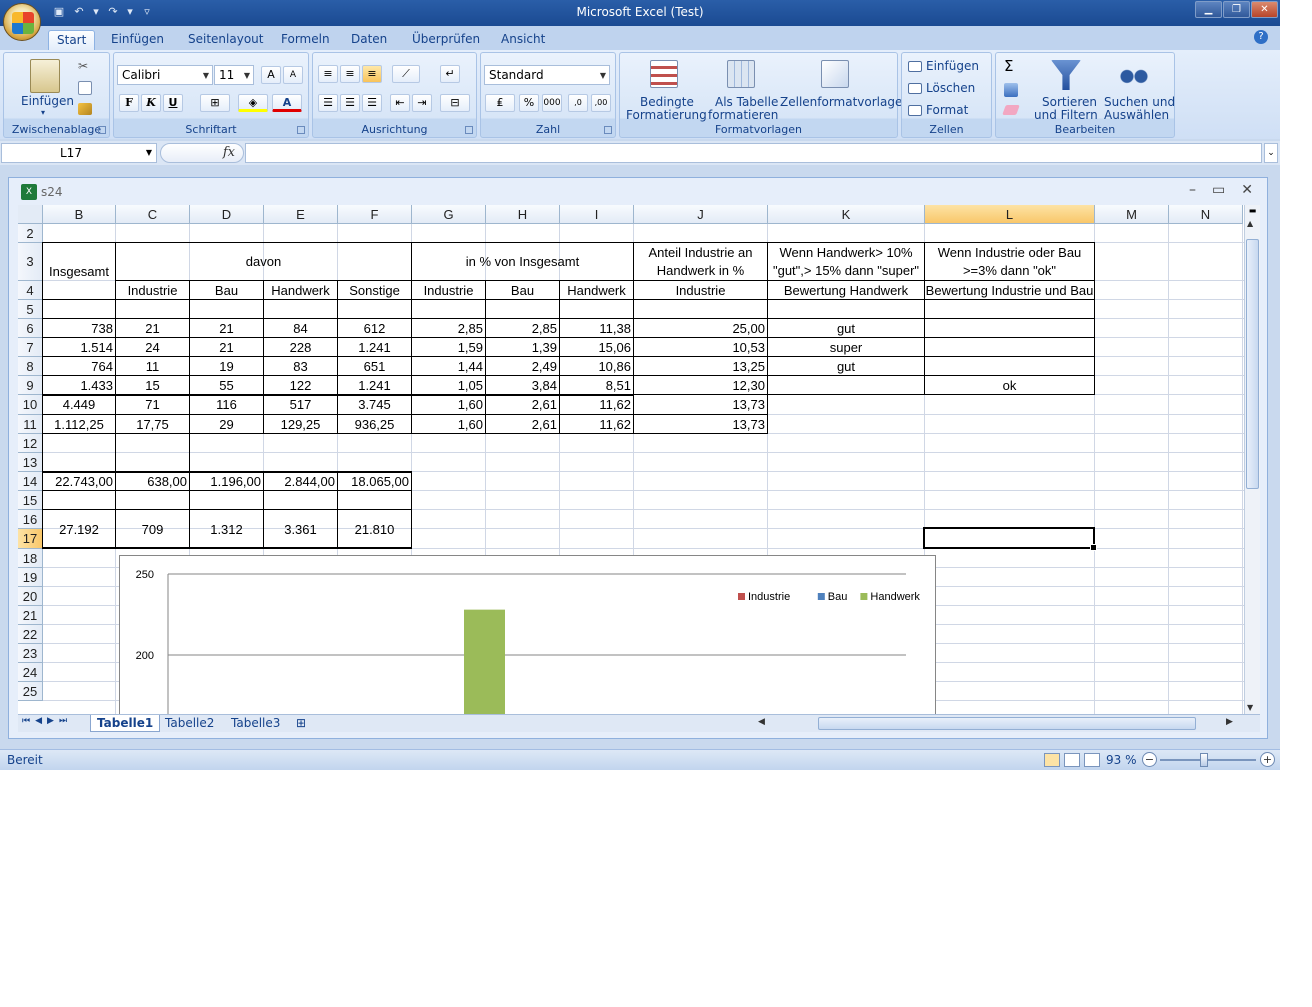  What do you see at coordinates (287, 103) in the screenshot?
I see `font-color-button: A` at bounding box center [287, 103].